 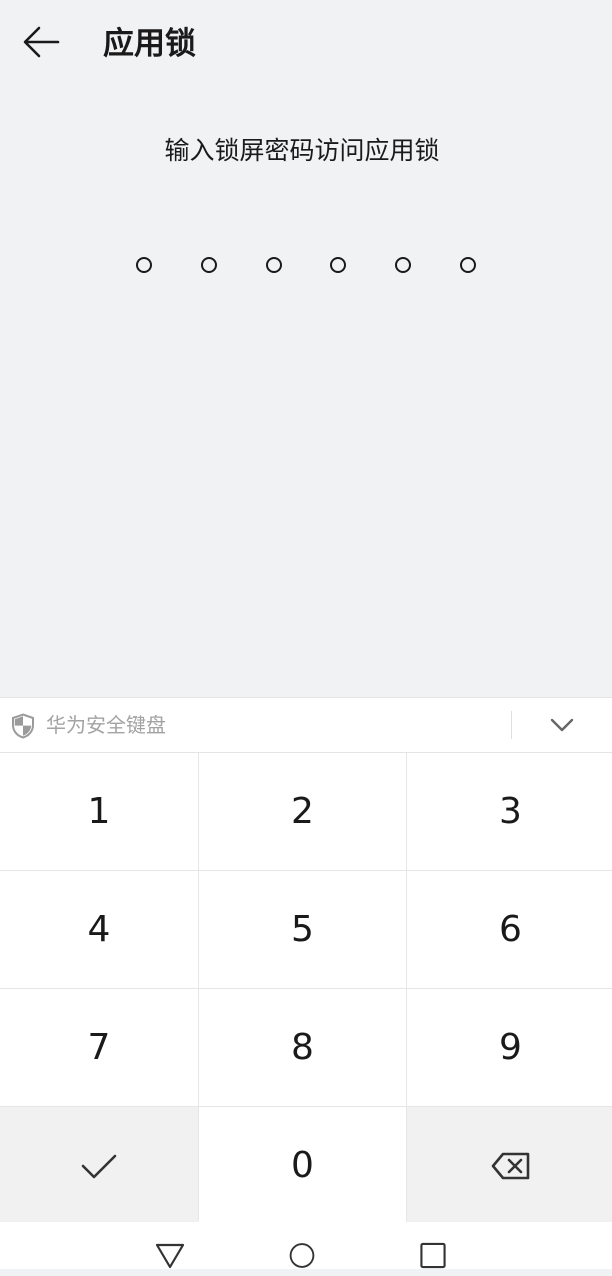 I want to click on confirm-key, so click(x=99, y=1165).